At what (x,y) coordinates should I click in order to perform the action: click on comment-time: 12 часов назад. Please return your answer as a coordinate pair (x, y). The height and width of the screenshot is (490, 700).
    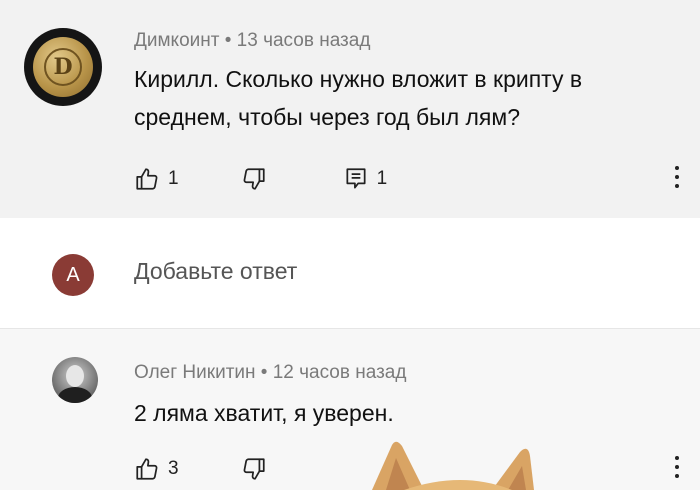
    Looking at the image, I should click on (340, 372).